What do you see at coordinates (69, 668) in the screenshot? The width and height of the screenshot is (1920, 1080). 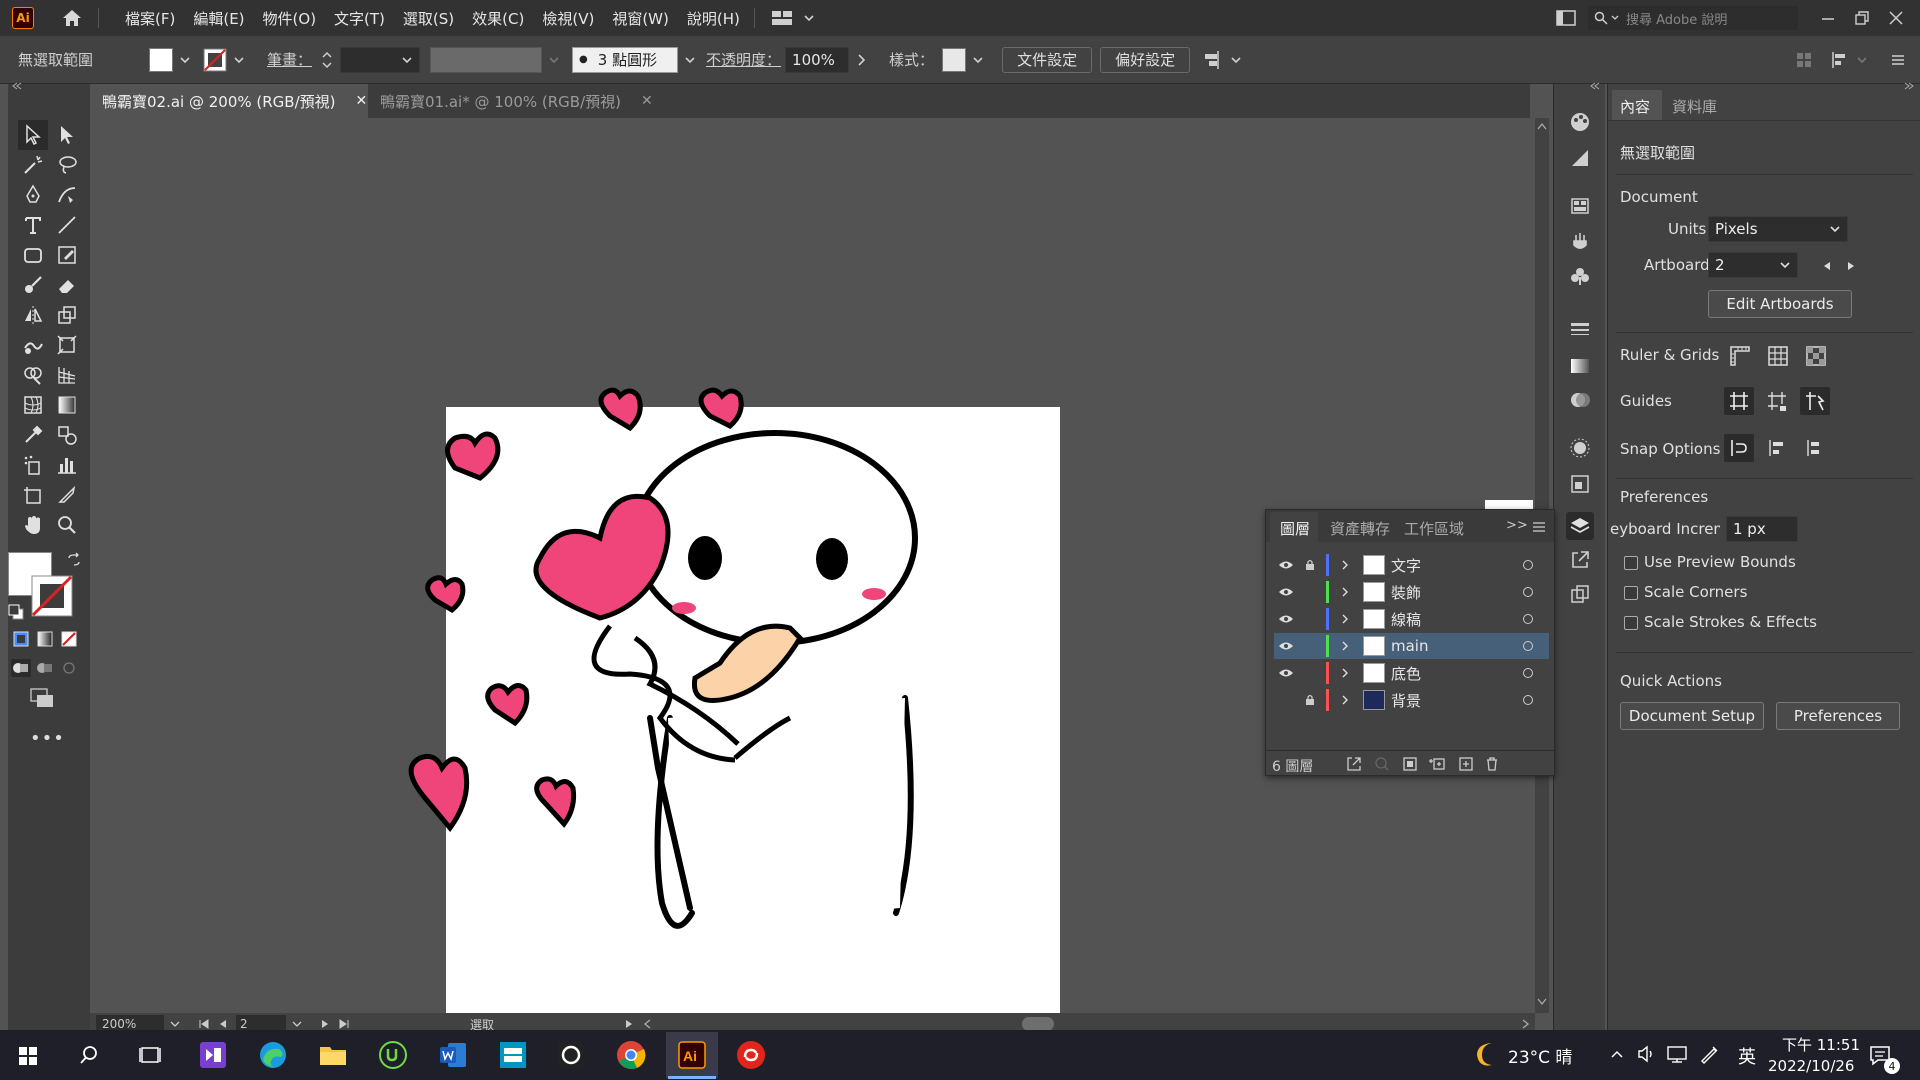 I see `draw-inside-icon` at bounding box center [69, 668].